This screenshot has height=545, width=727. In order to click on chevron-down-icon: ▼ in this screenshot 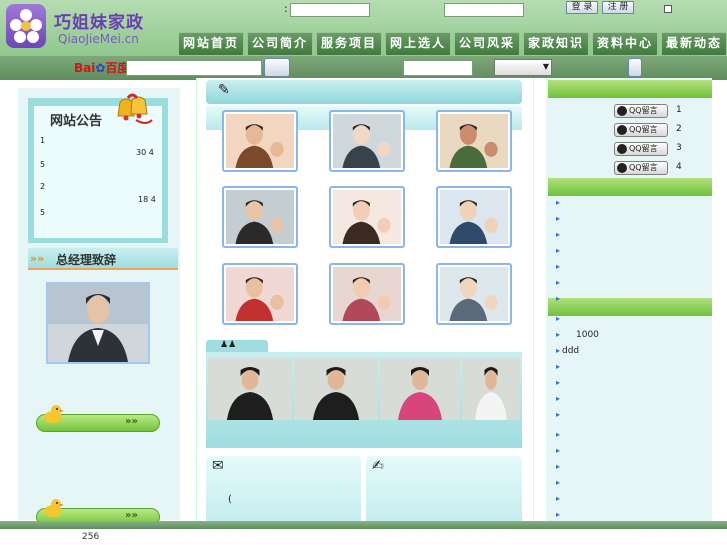, I will do `click(545, 66)`.